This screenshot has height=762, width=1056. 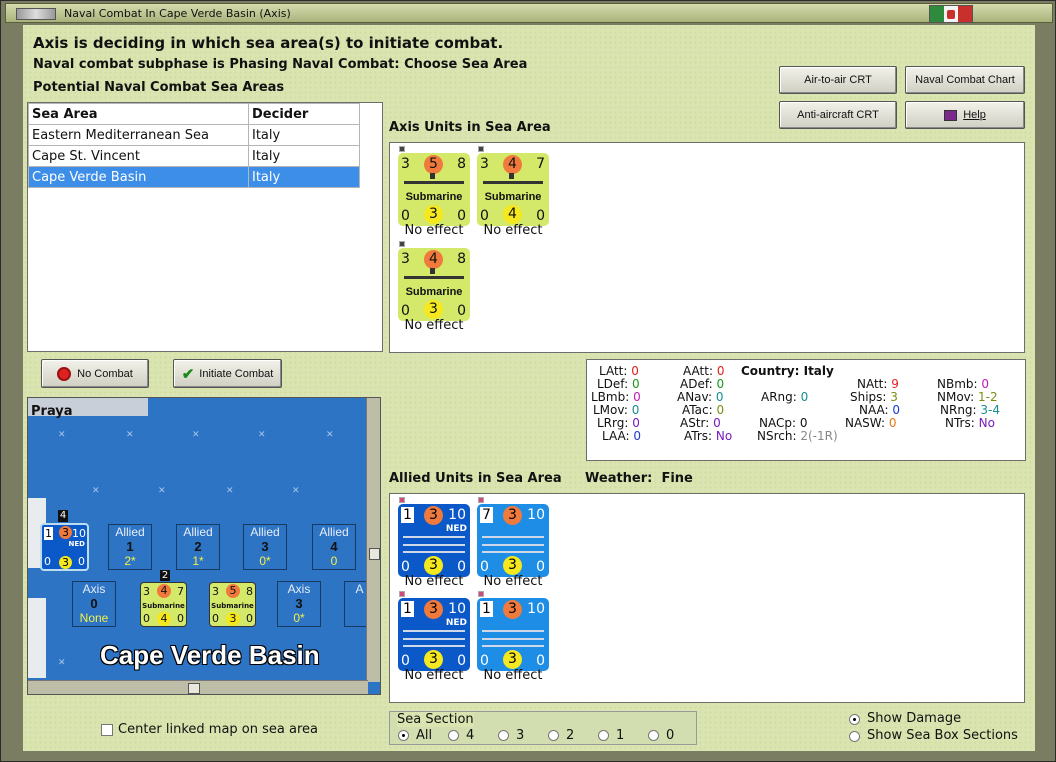 I want to click on sea-section-label: Sea Section, so click(x=435, y=719).